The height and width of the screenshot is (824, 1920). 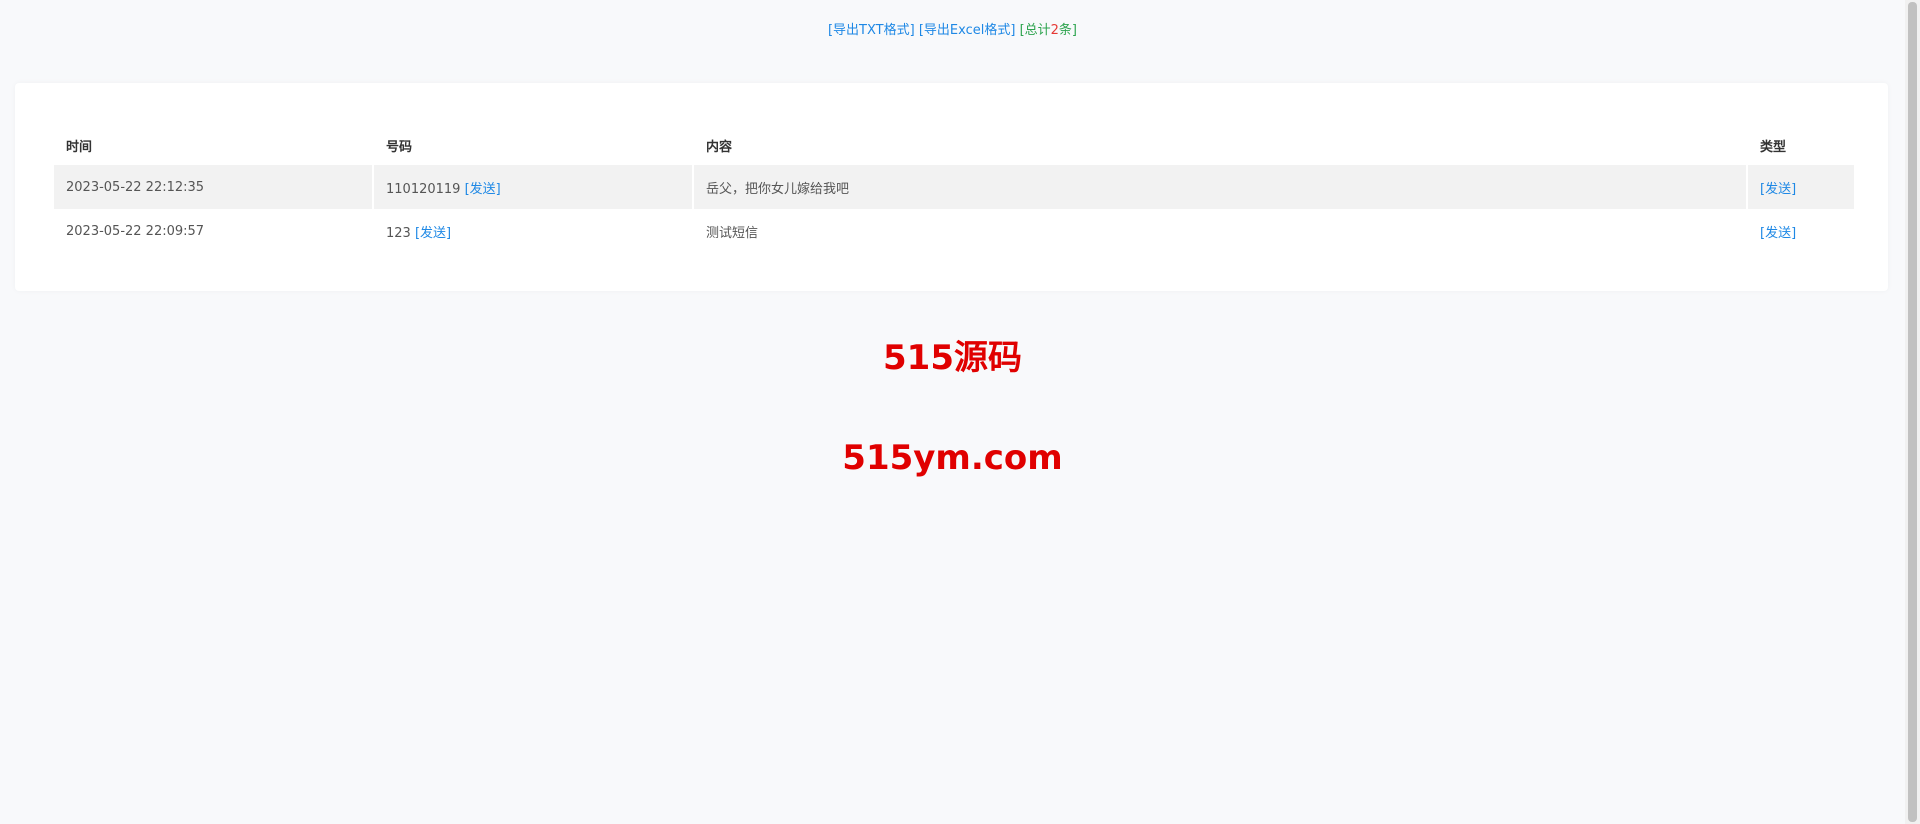 I want to click on cell-time: 2023-05-22 22:12:35, so click(x=213, y=187).